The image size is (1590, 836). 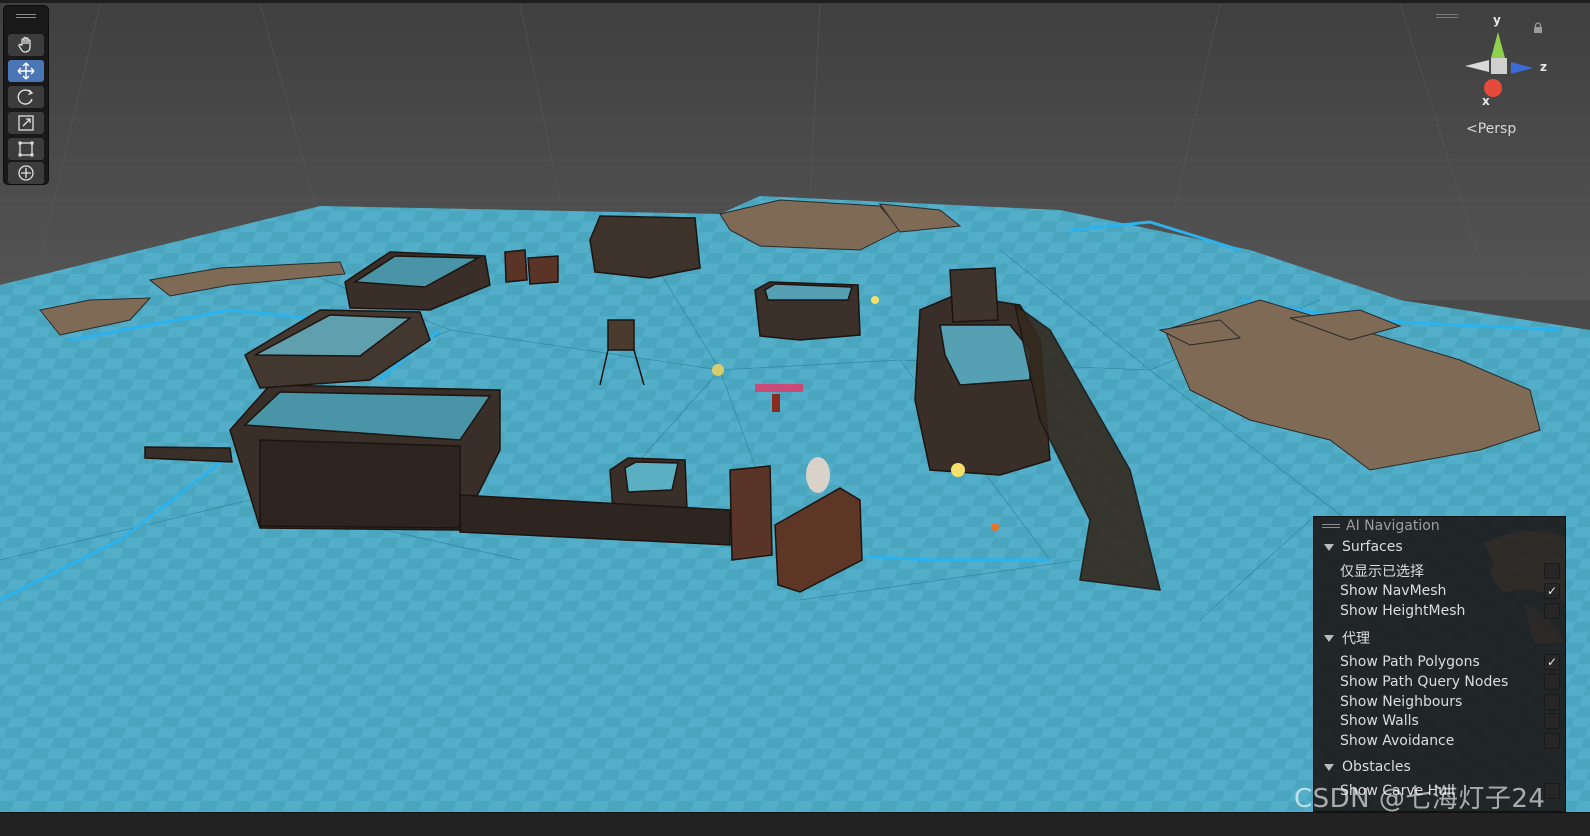 What do you see at coordinates (1379, 721) in the screenshot?
I see `option-label: Show Walls` at bounding box center [1379, 721].